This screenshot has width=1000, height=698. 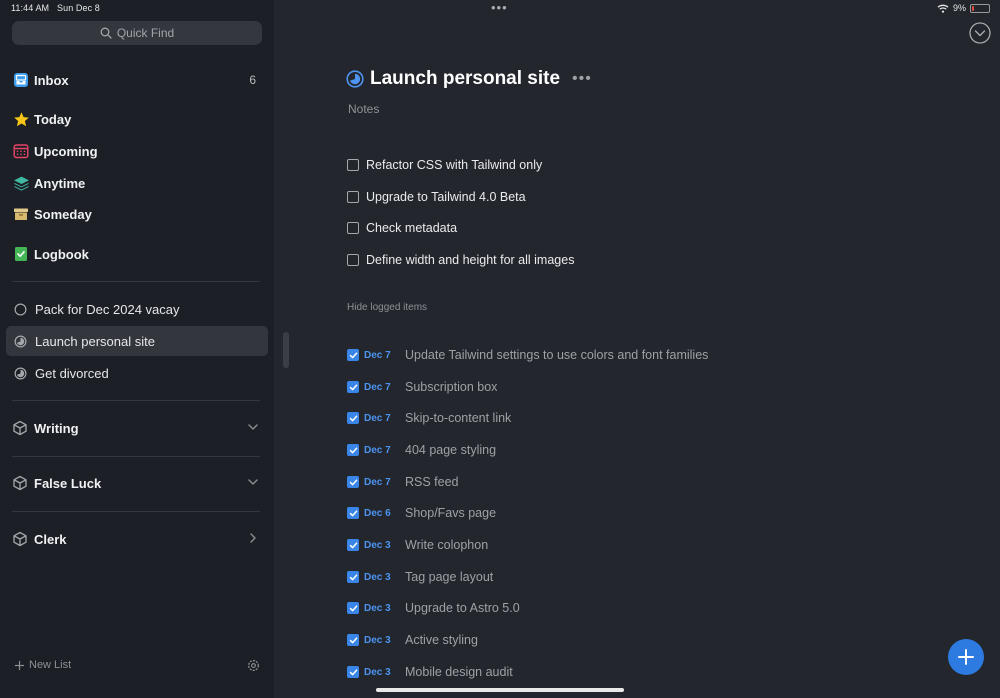 I want to click on logged-task-row: Dec 7 404 page styling, so click(x=421, y=450).